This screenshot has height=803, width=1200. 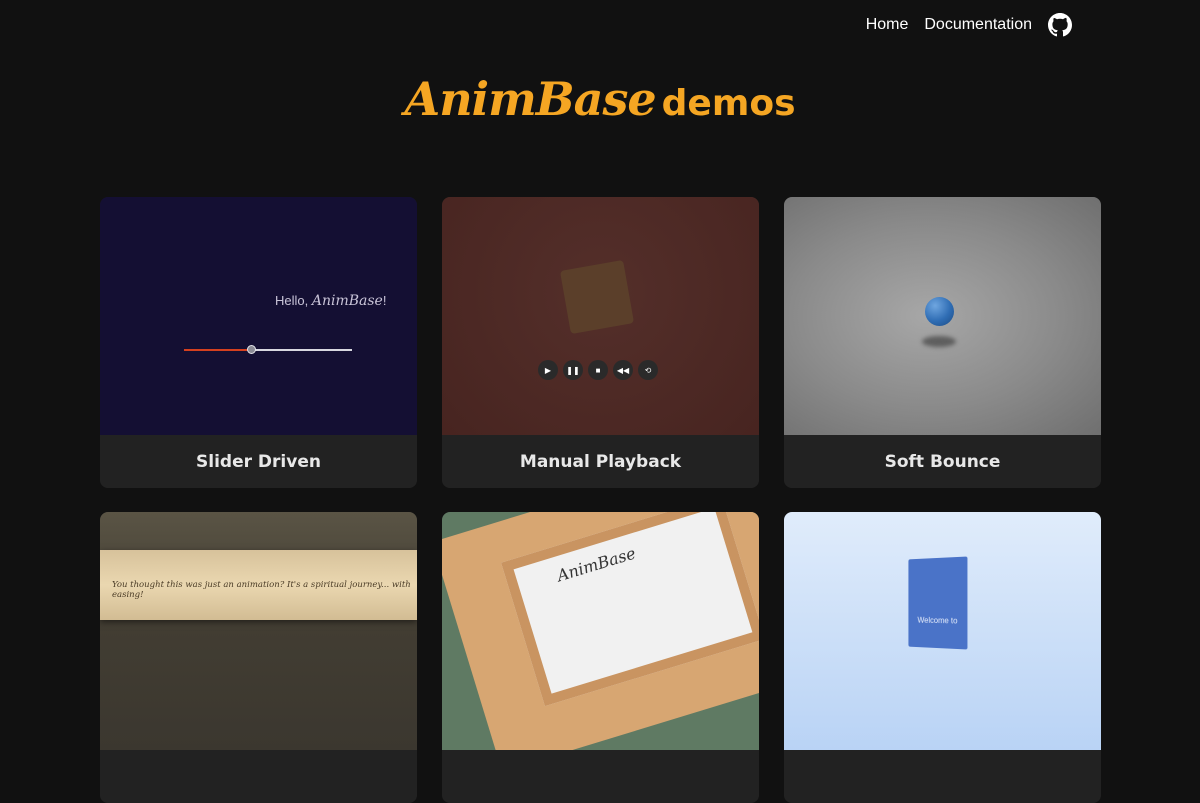 I want to click on demo-card-label: Manual Playback, so click(x=600, y=461).